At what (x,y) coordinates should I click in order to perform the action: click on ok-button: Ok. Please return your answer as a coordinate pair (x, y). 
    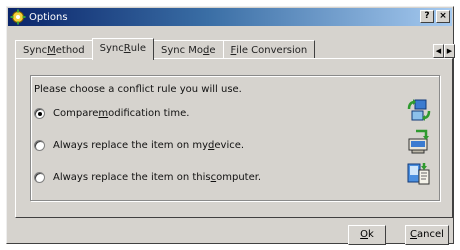
    Looking at the image, I should click on (367, 235).